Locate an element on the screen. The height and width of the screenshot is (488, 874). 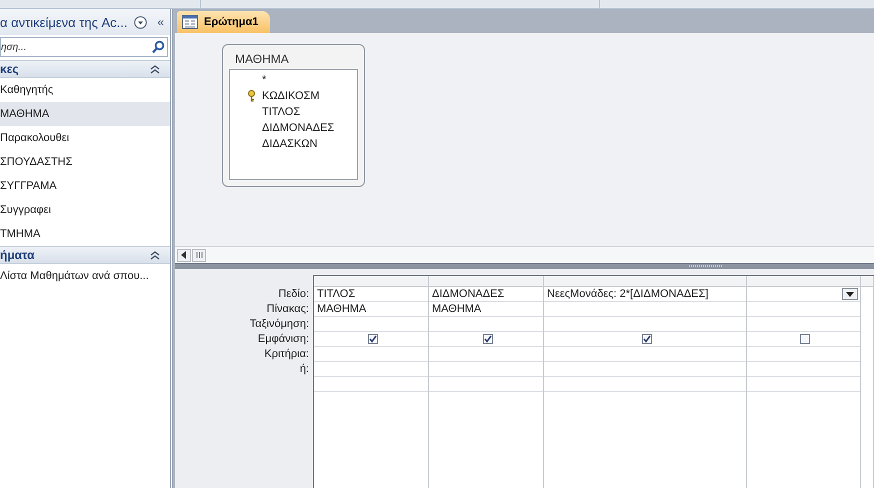
nav-item: ΜΑΘΗΜΑ is located at coordinates (85, 114).